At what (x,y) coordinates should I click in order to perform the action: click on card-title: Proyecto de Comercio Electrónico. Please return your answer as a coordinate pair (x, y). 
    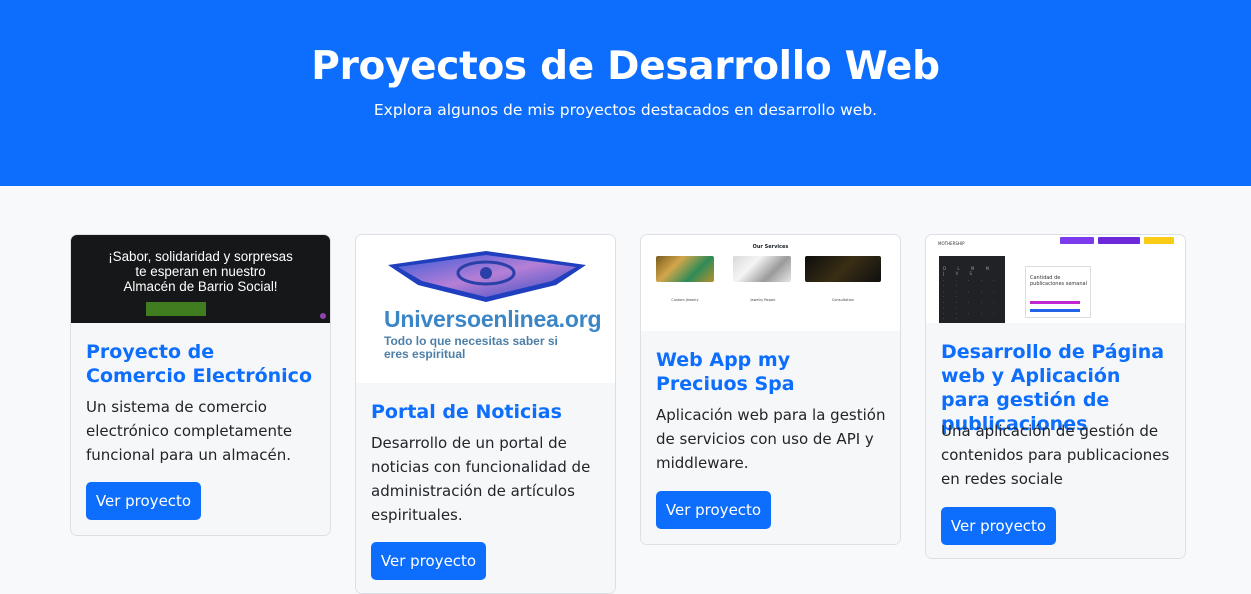
    Looking at the image, I should click on (199, 364).